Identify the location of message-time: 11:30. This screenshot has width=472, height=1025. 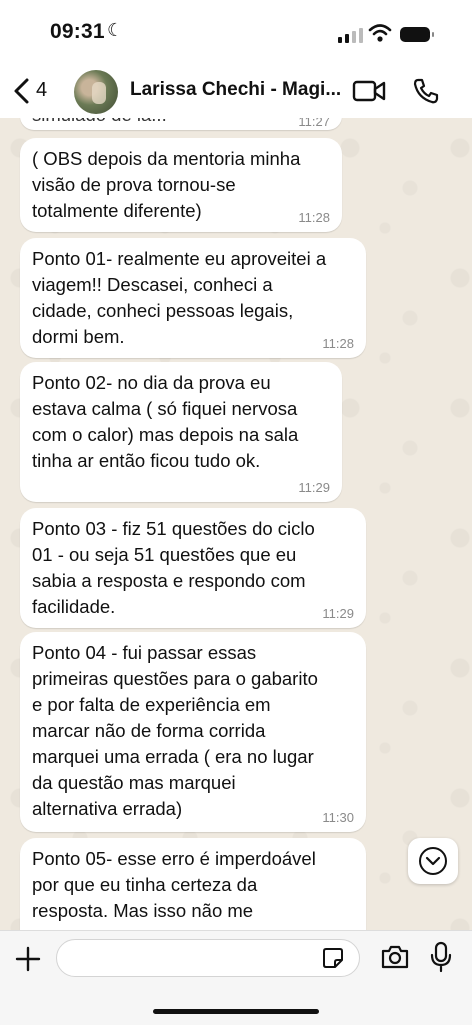
(338, 817).